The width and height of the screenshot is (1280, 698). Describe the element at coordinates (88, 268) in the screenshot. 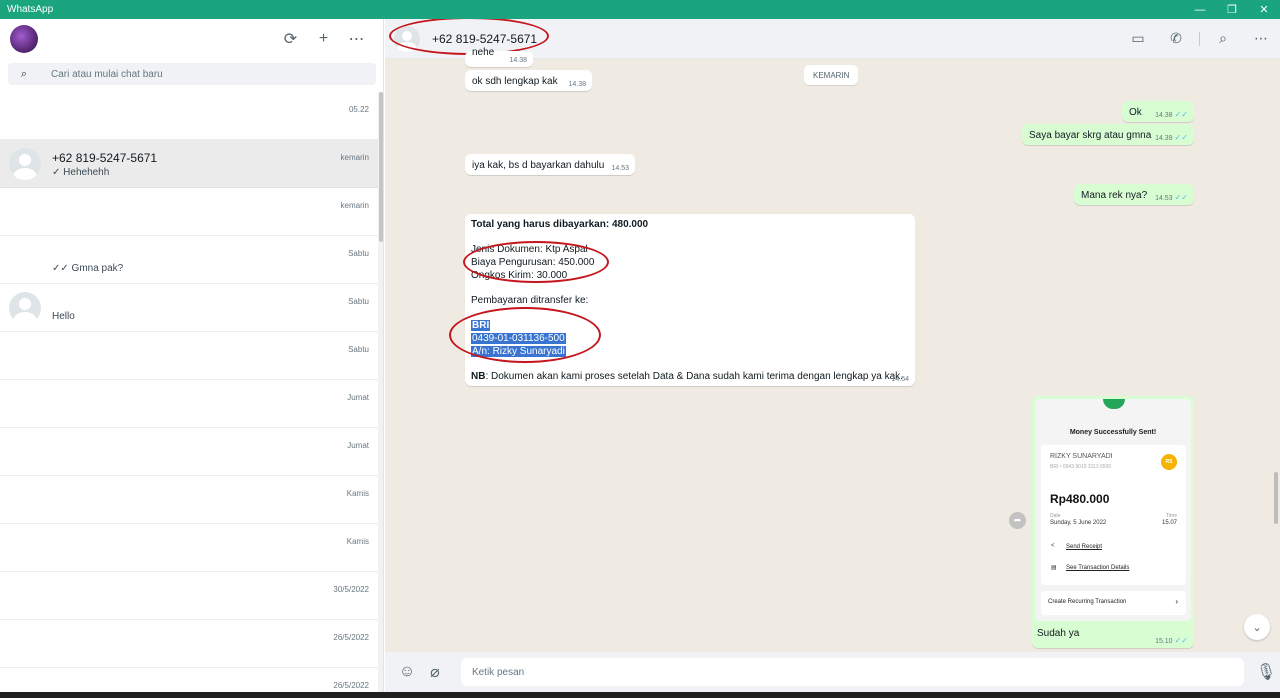

I see `chat-last-message: ✓✓ Gmna pak?` at that location.